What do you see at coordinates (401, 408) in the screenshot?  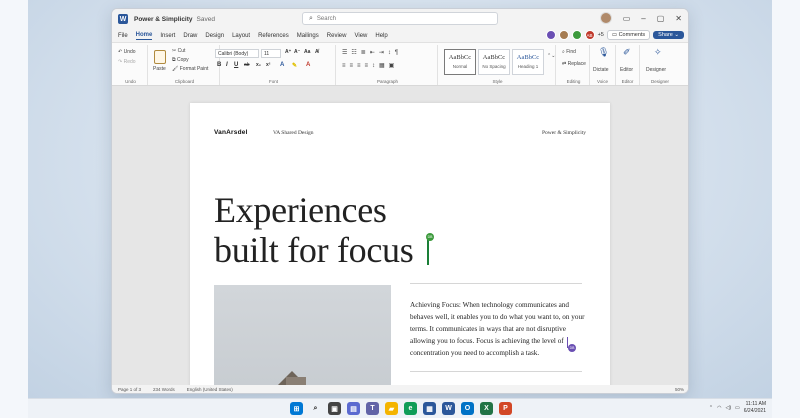 I see `taskbar-icons: ⊞ ⌕ ▣ ▤ T ▰ e ▦ W O X P` at bounding box center [401, 408].